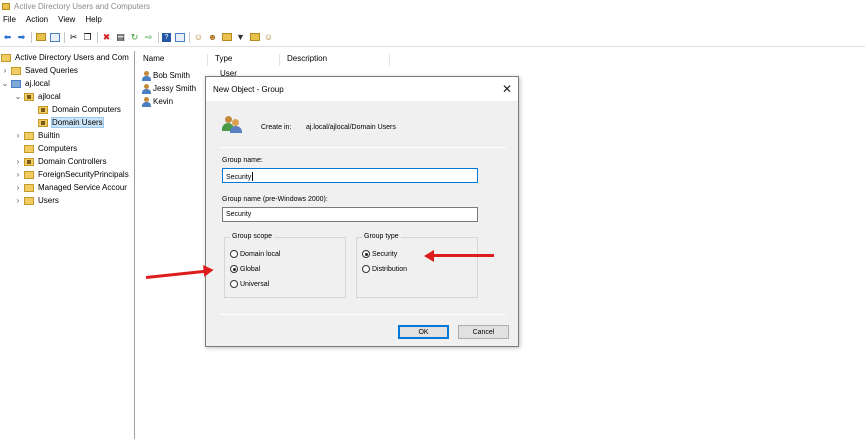 The width and height of the screenshot is (865, 439). What do you see at coordinates (254, 37) in the screenshot?
I see `find-icon` at bounding box center [254, 37].